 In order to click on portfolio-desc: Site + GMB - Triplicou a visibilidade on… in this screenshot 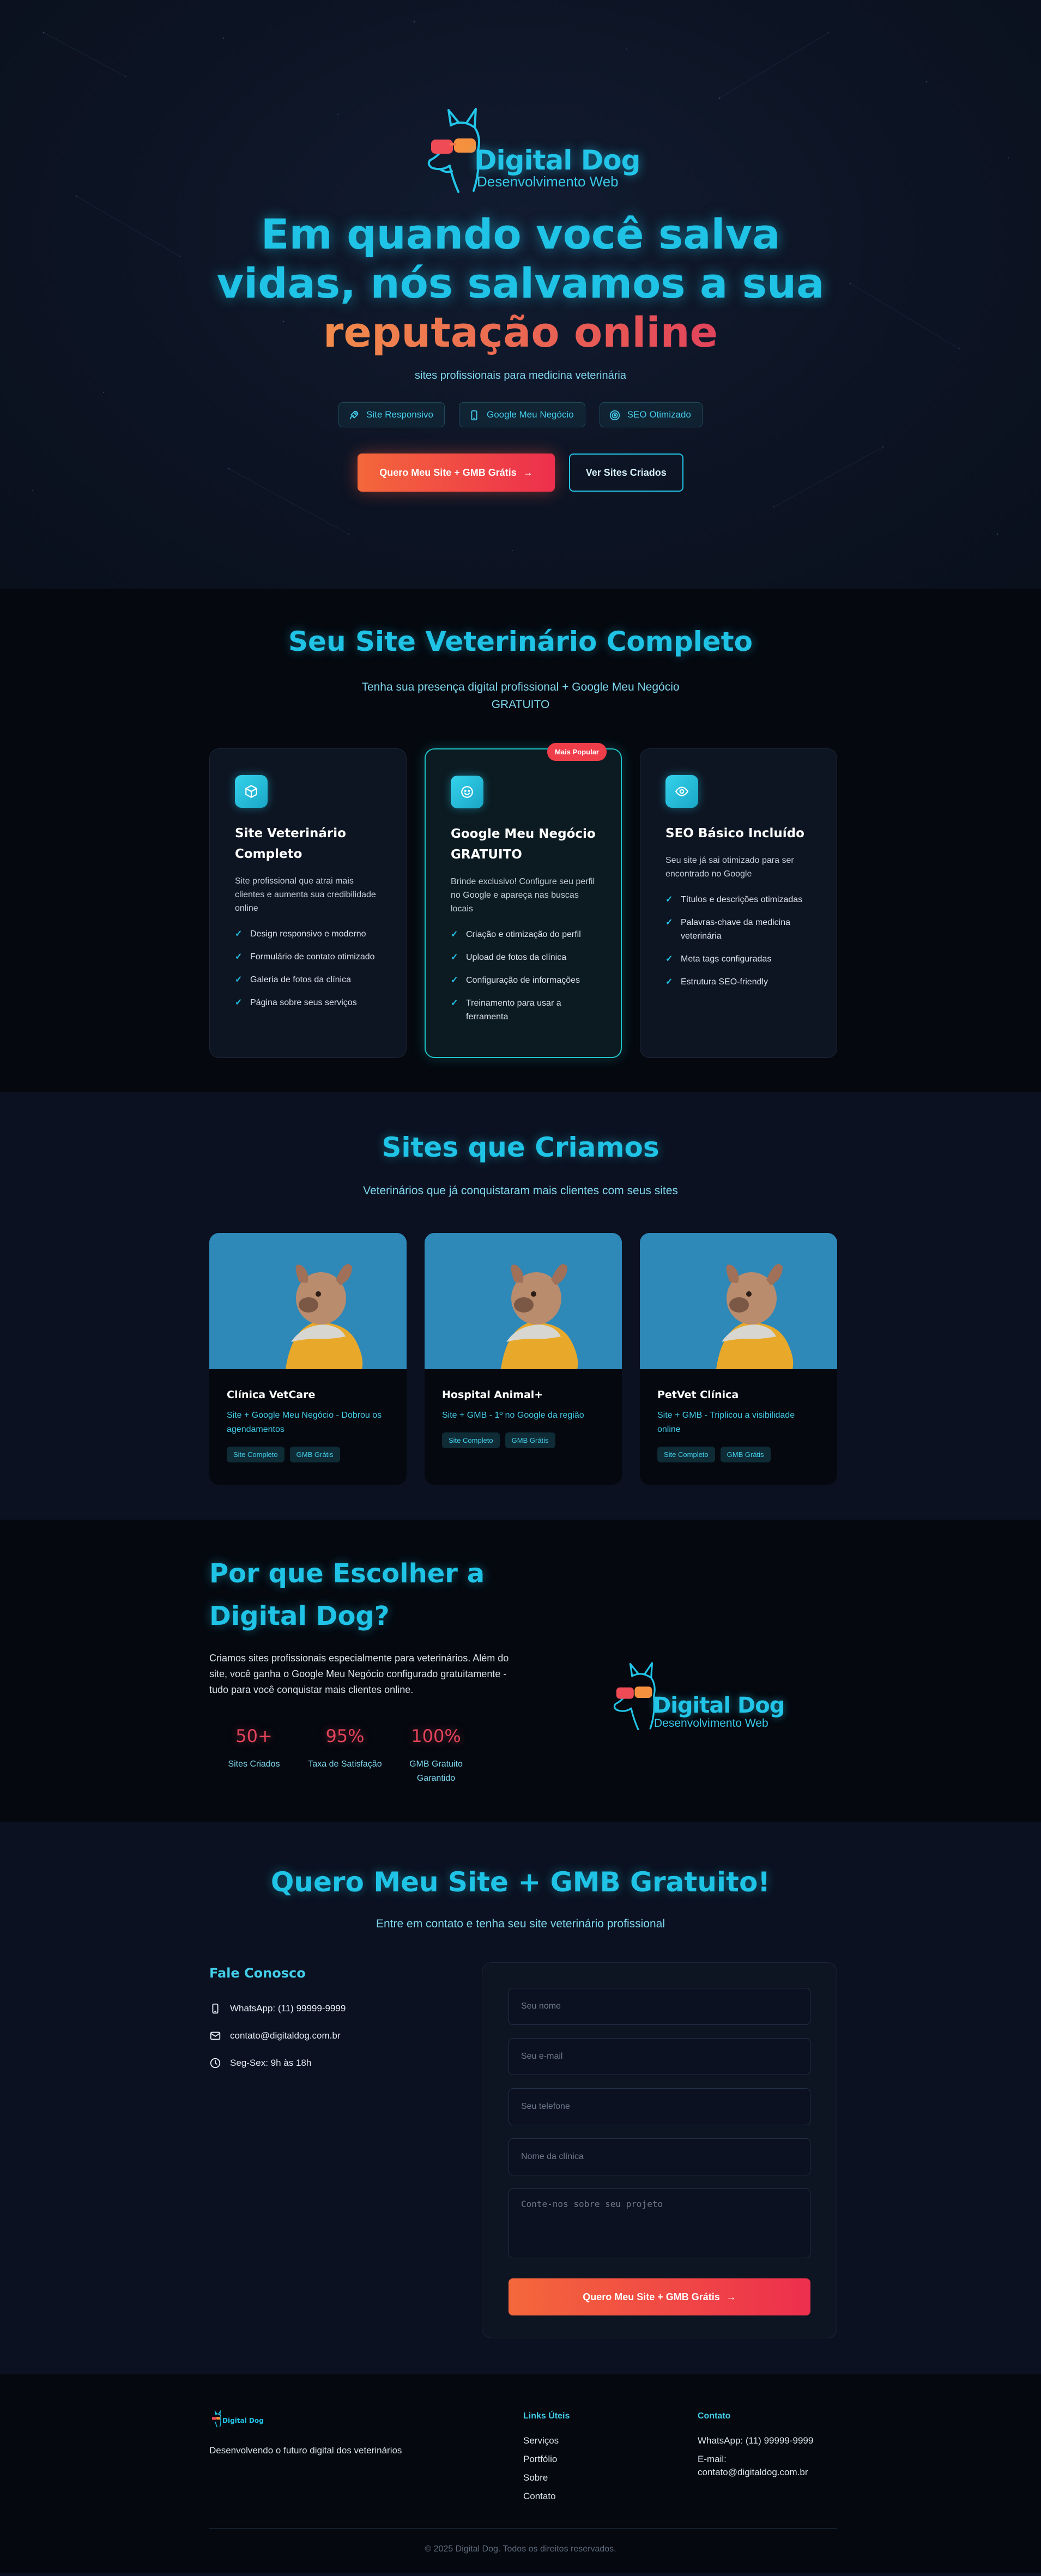, I will do `click(726, 1422)`.